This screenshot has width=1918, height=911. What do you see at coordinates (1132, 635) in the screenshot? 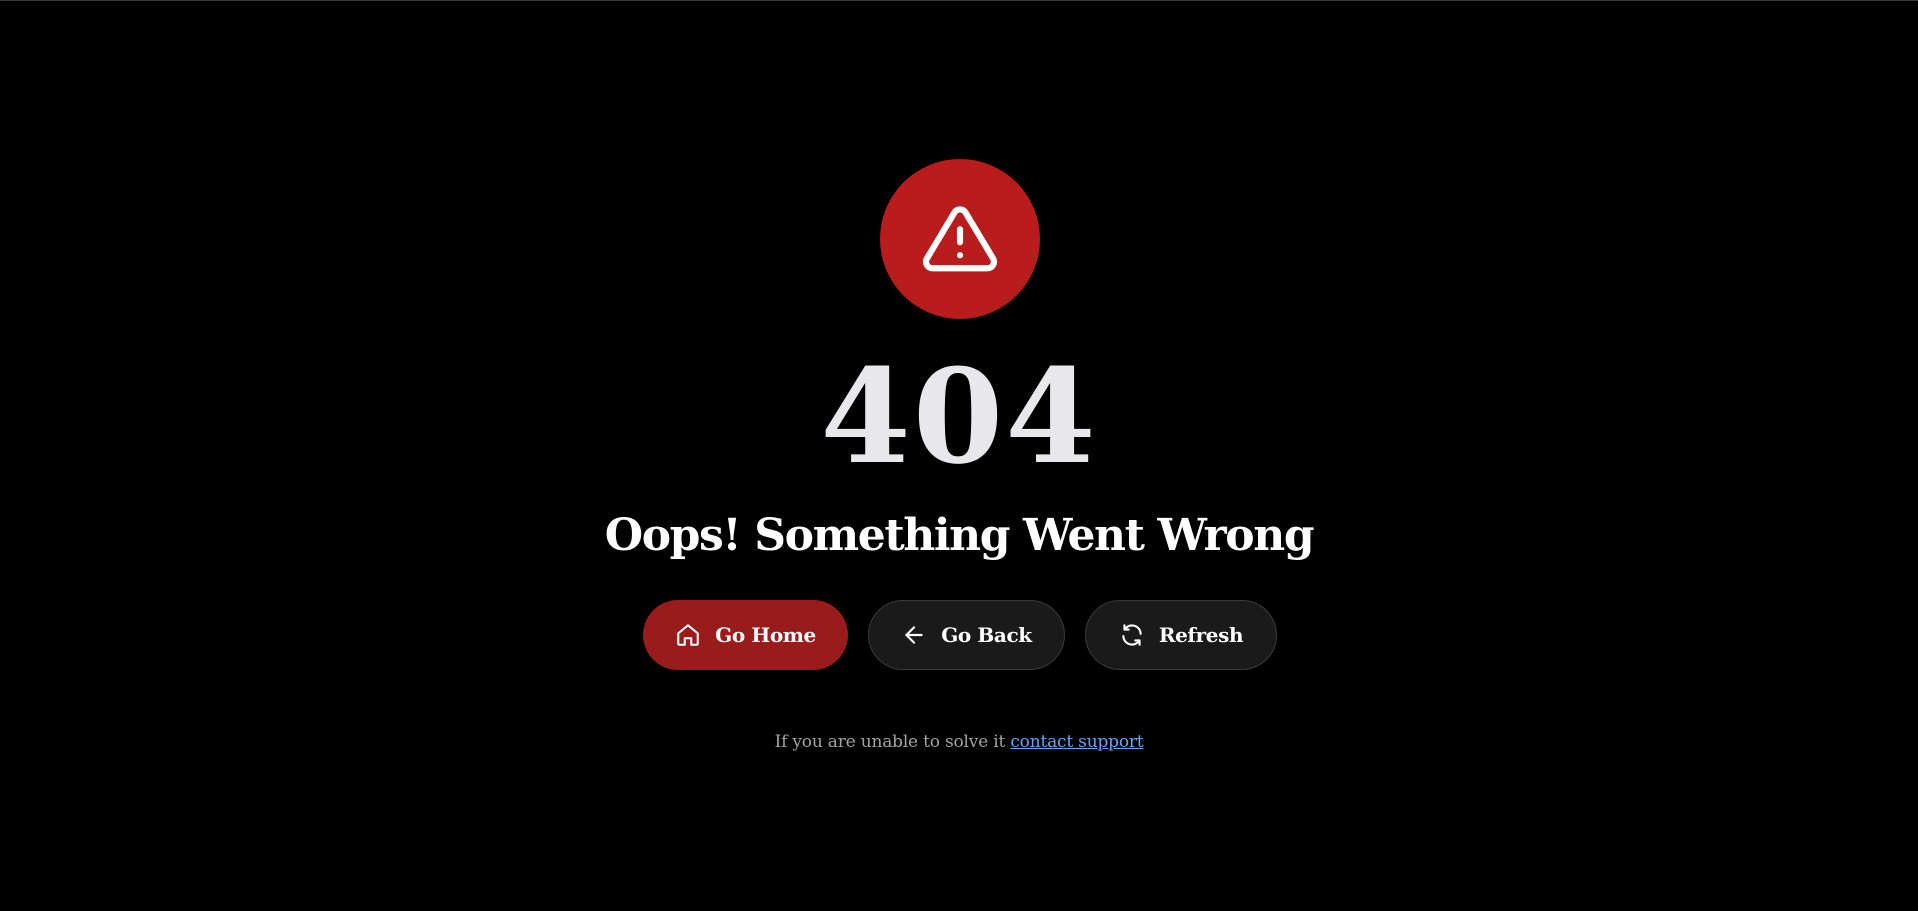
I see `refresh-icon` at bounding box center [1132, 635].